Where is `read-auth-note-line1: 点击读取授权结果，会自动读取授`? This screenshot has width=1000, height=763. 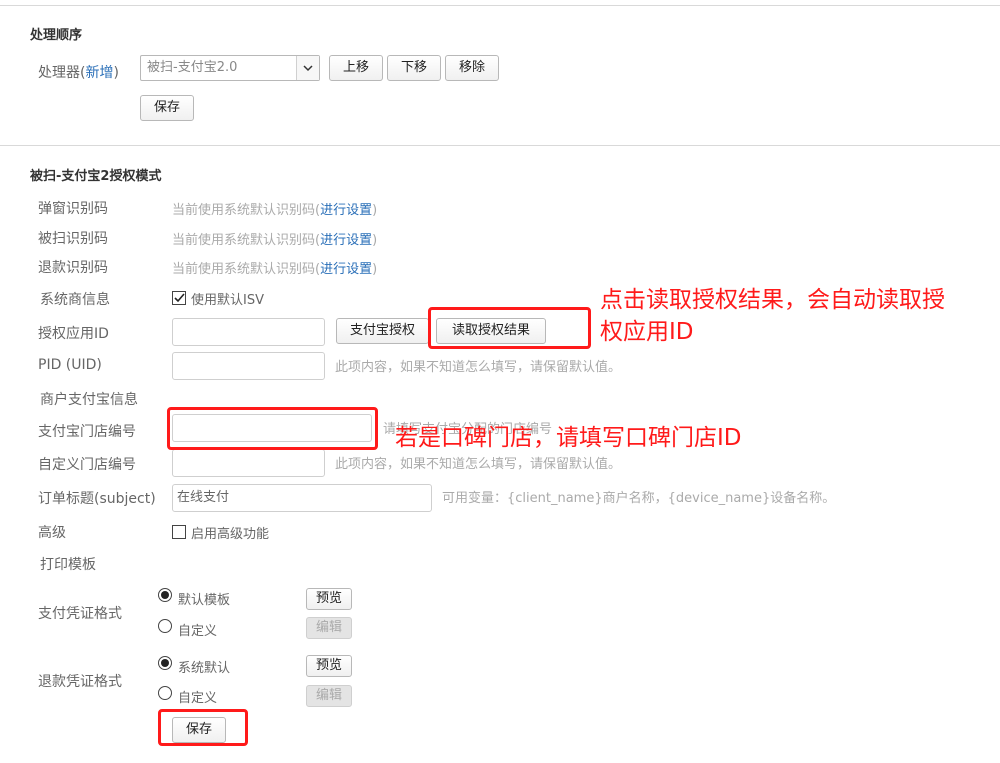 read-auth-note-line1: 点击读取授权结果，会自动读取授 is located at coordinates (772, 300).